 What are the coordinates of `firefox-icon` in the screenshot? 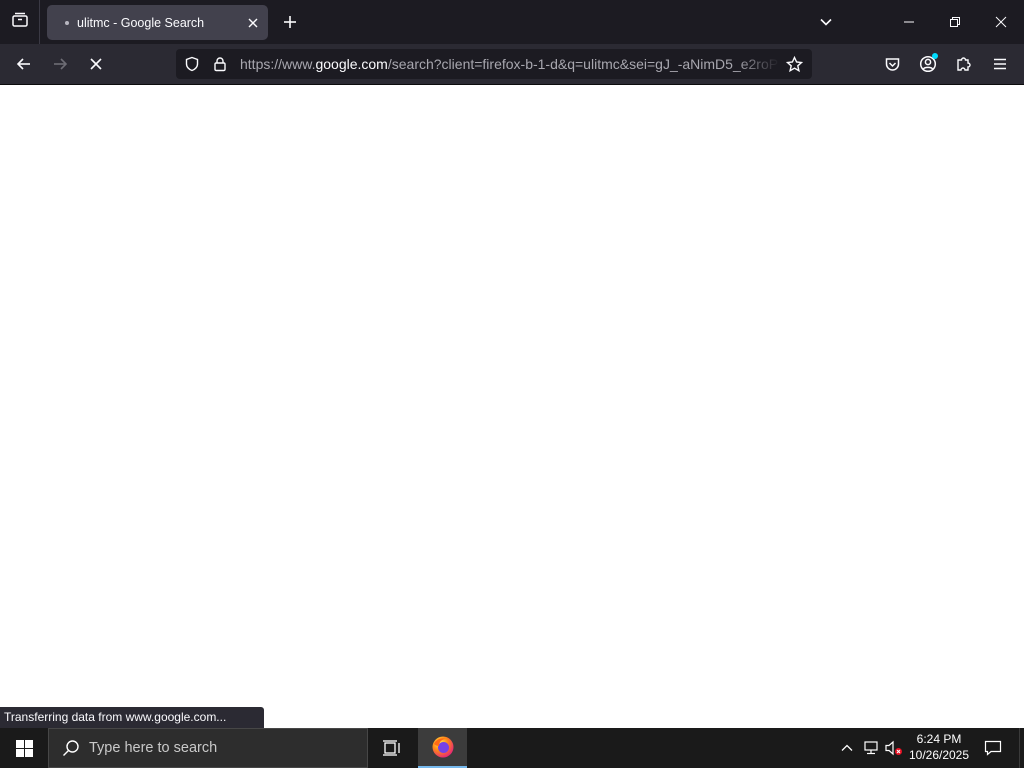 It's located at (442, 747).